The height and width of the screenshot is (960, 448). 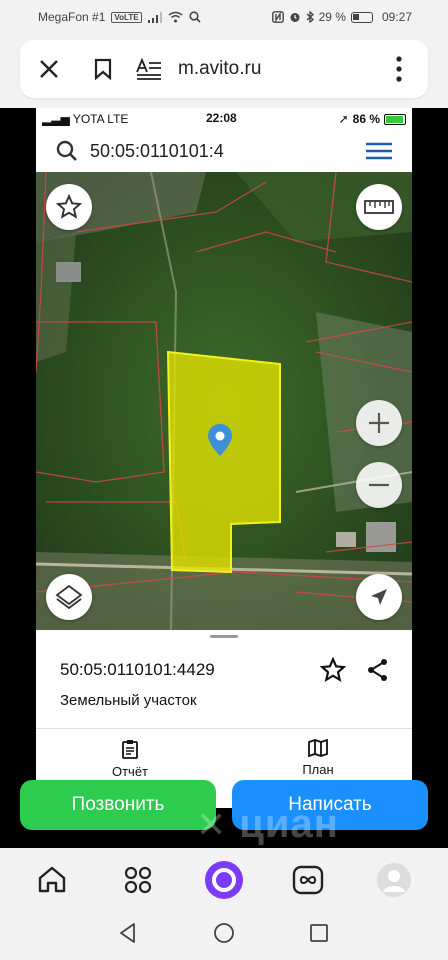 What do you see at coordinates (379, 485) in the screenshot?
I see `zoom-out-icon` at bounding box center [379, 485].